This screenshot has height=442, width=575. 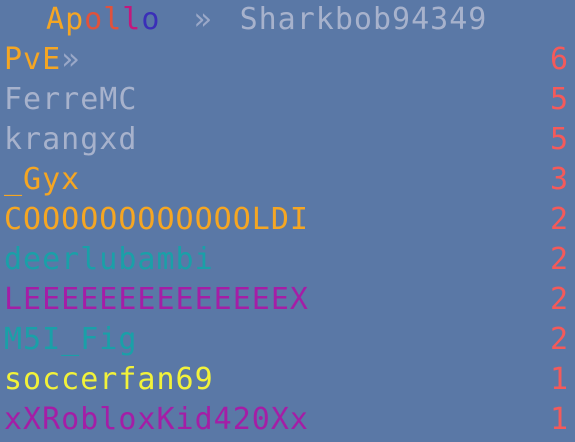 I want to click on server-name: Apollo, so click(x=103, y=19).